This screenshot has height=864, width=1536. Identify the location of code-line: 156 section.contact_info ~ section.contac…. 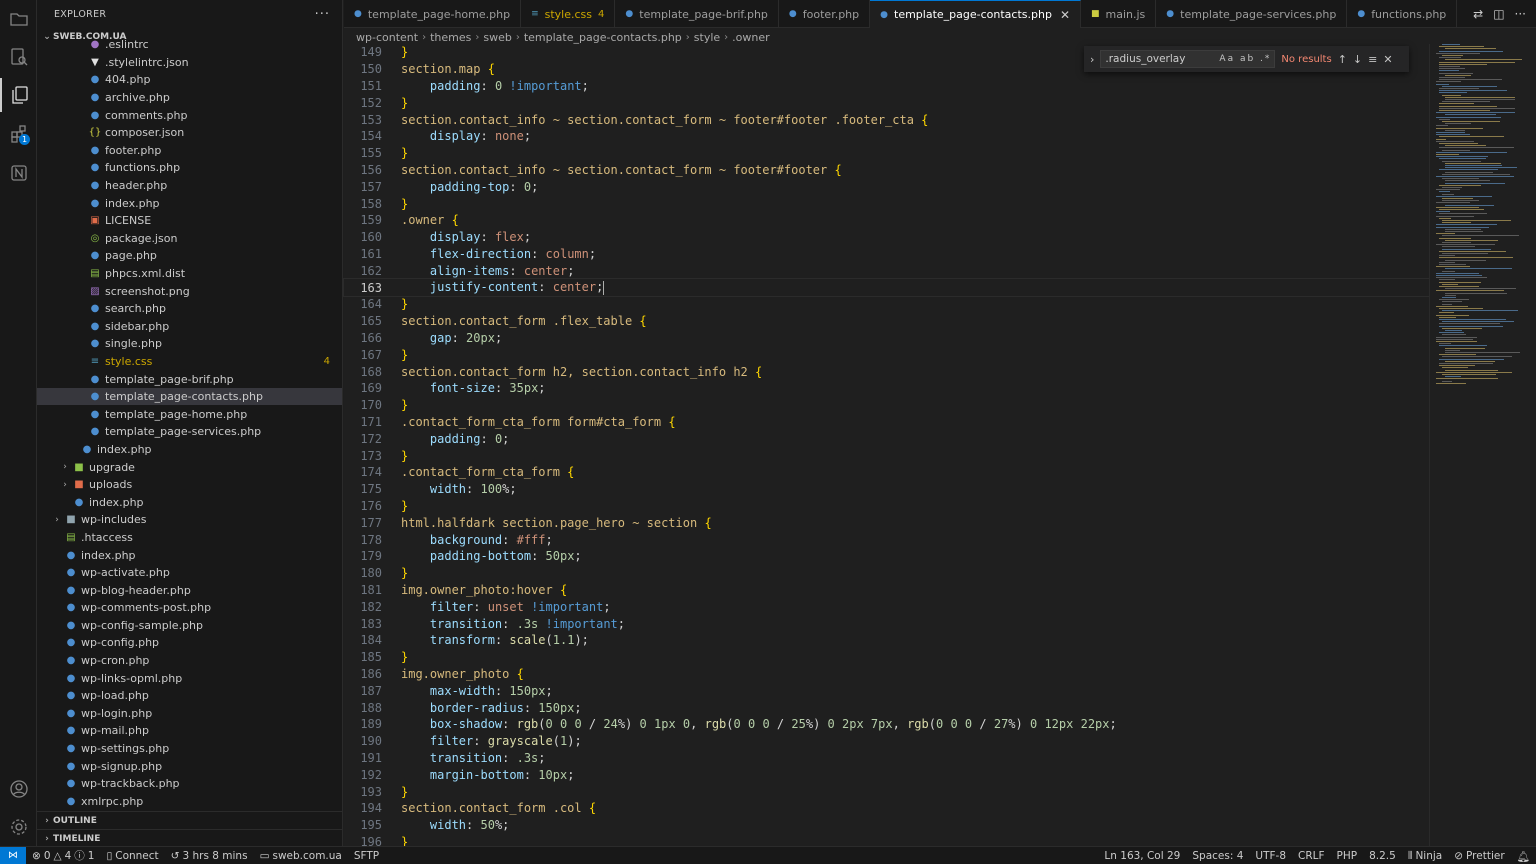
(886, 170).